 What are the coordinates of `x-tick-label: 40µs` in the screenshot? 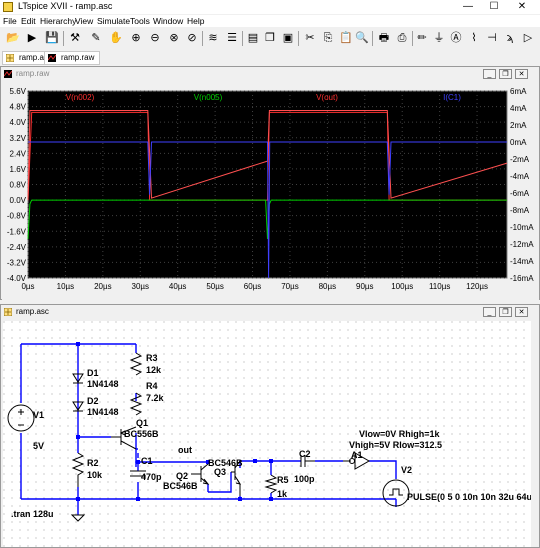 It's located at (178, 286).